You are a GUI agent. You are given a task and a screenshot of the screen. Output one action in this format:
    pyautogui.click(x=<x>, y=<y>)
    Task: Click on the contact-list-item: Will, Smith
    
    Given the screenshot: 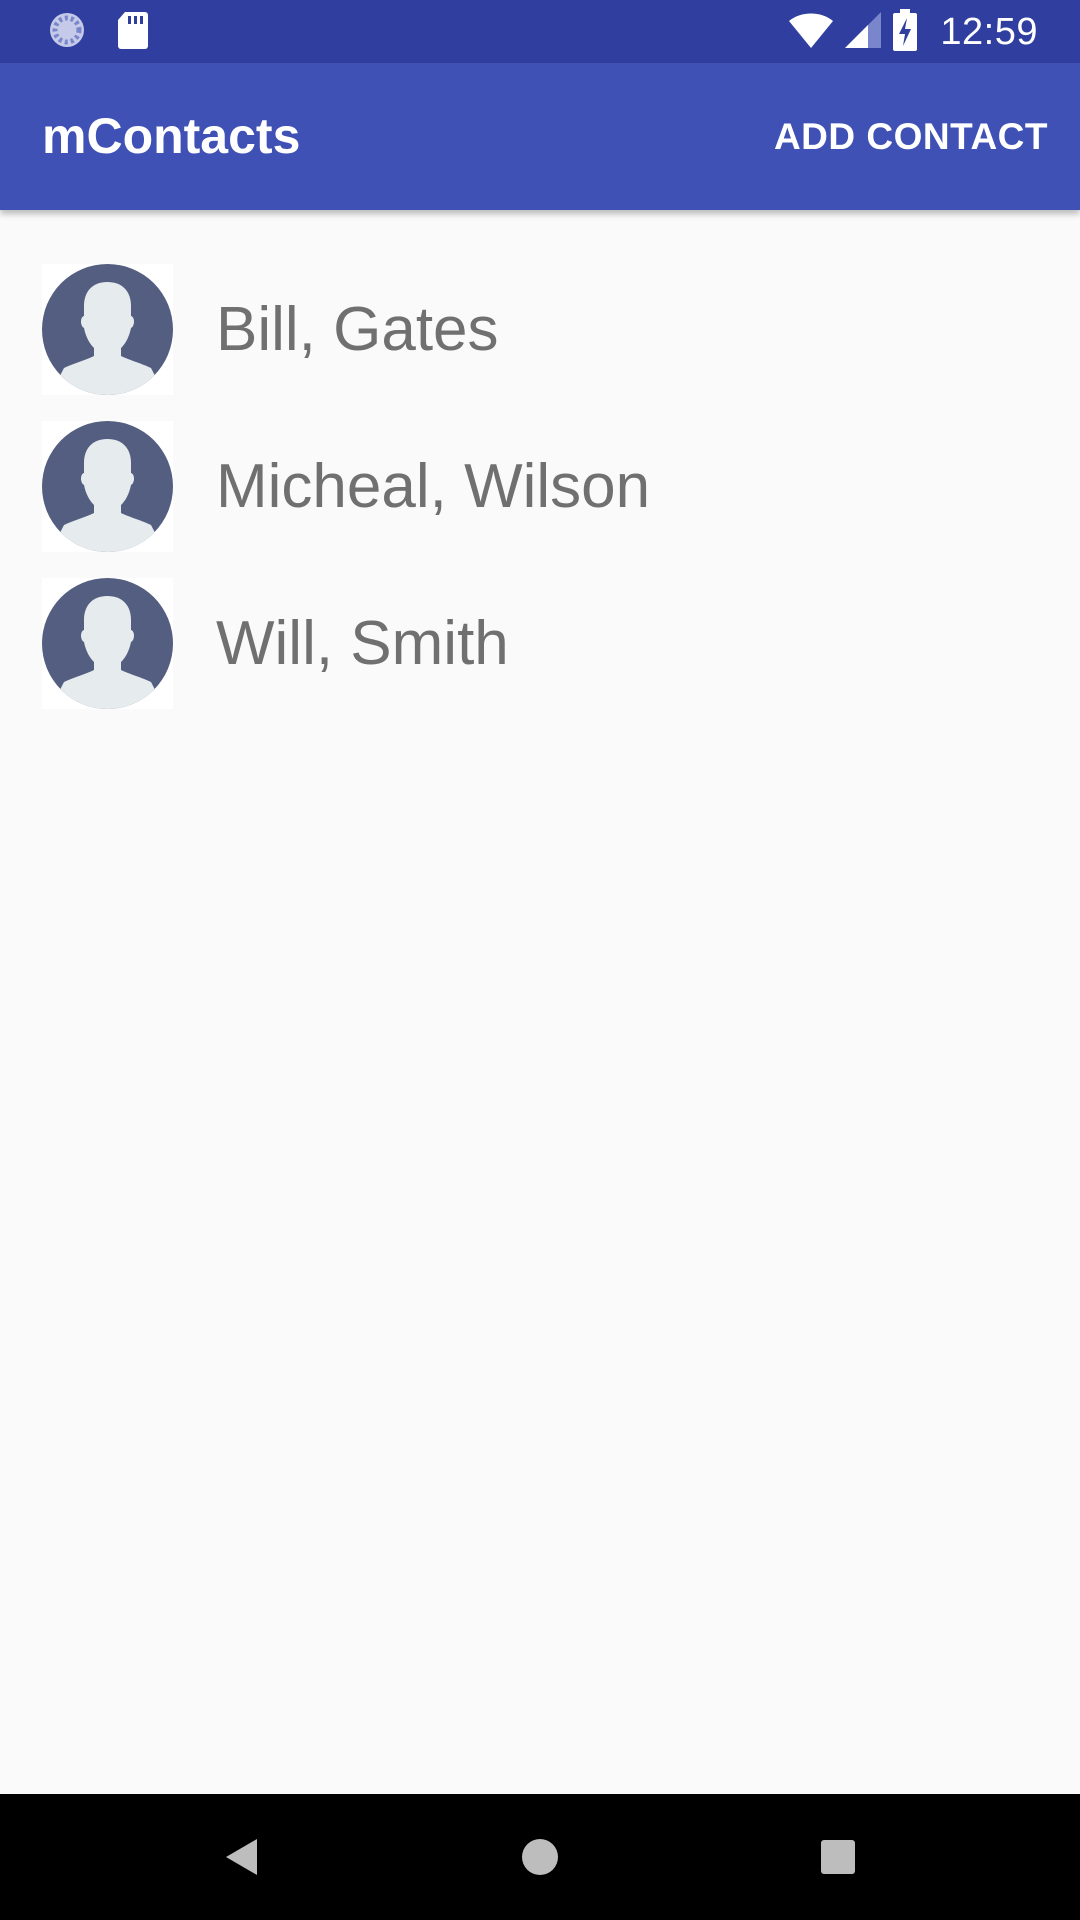 What is the action you would take?
    pyautogui.click(x=540, y=616)
    